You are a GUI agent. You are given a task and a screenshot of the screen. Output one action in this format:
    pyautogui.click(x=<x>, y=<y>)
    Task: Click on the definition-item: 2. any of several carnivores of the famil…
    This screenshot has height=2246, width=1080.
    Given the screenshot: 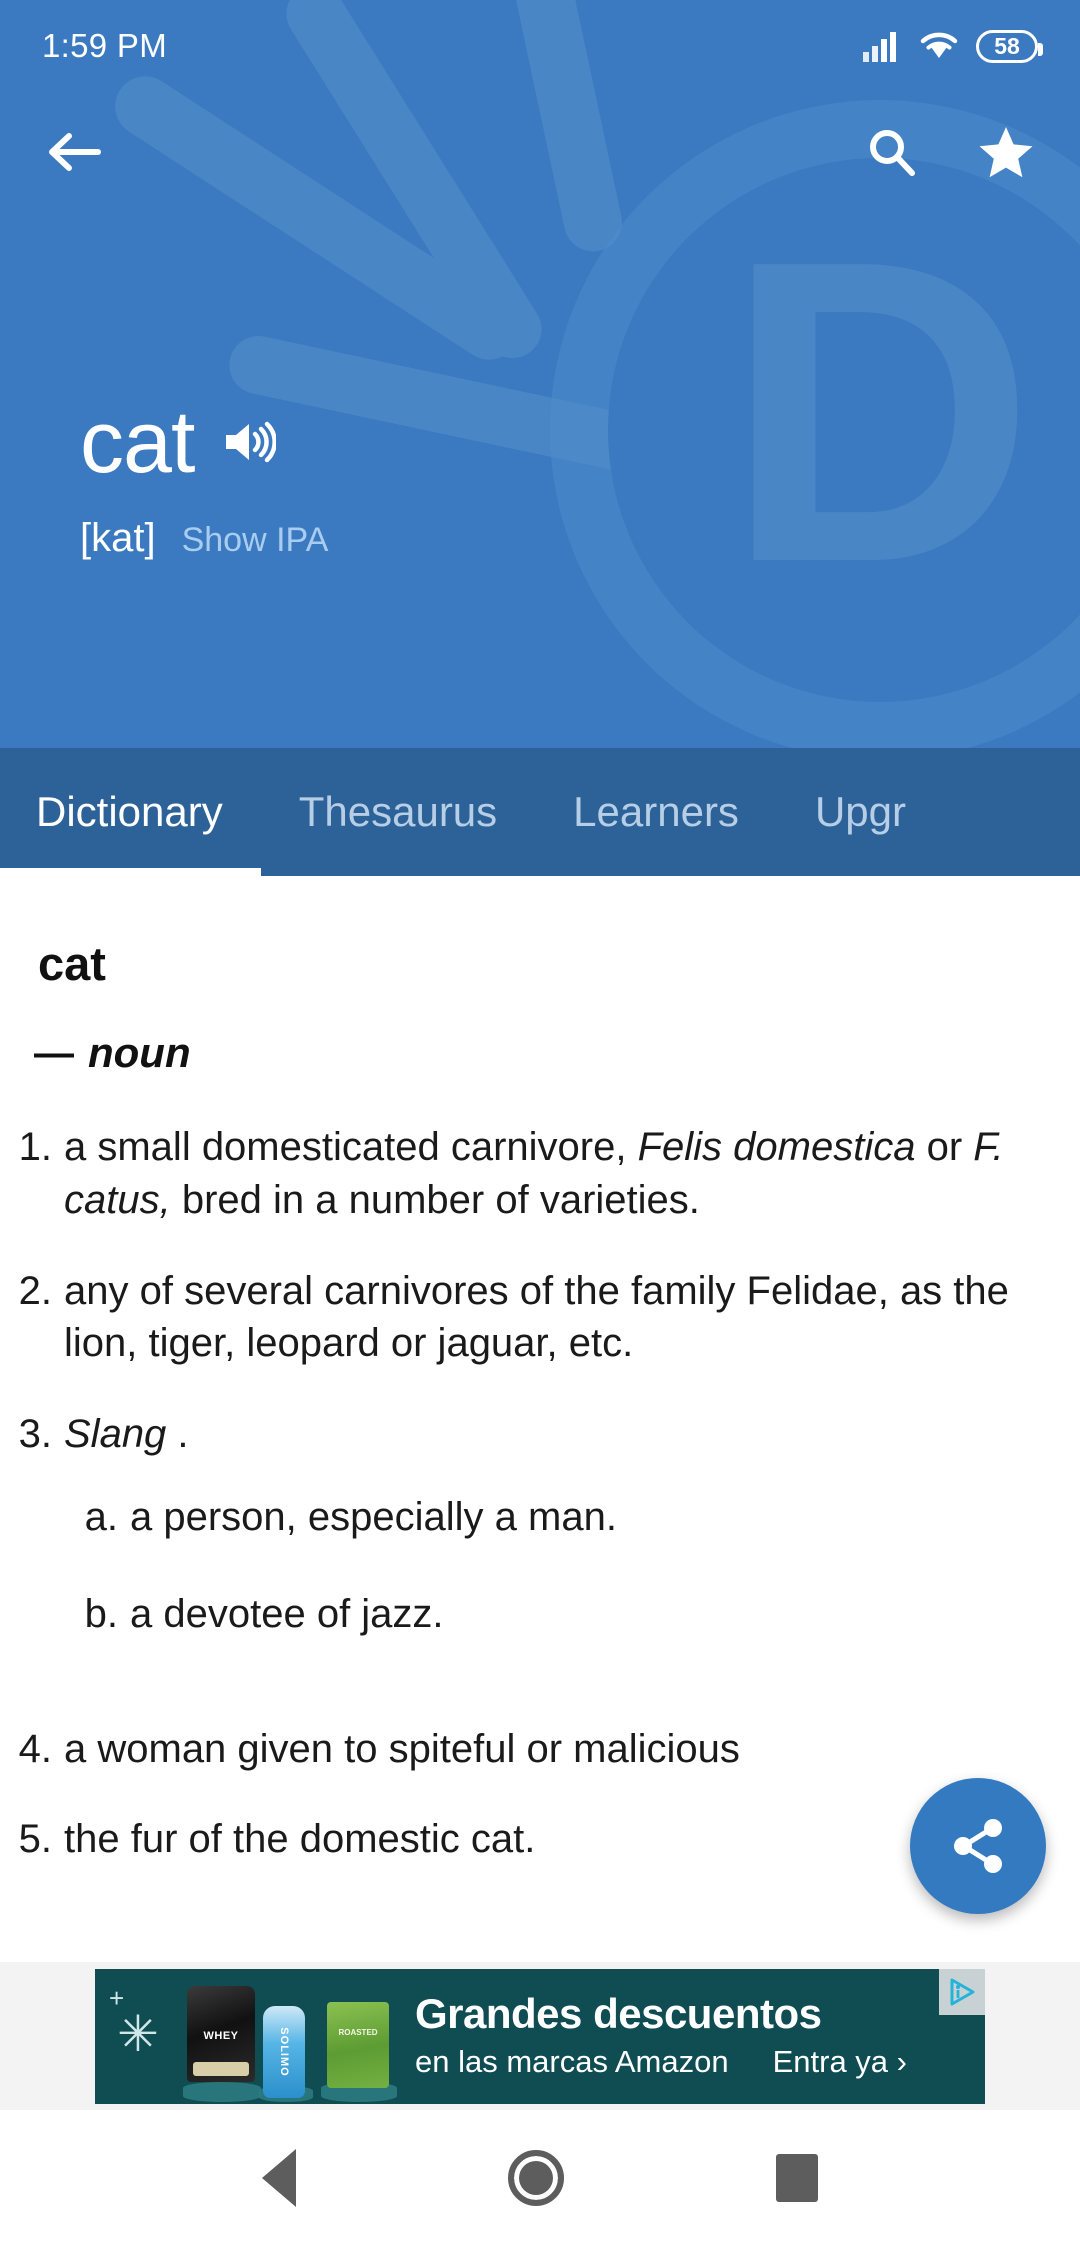 What is the action you would take?
    pyautogui.click(x=540, y=1318)
    